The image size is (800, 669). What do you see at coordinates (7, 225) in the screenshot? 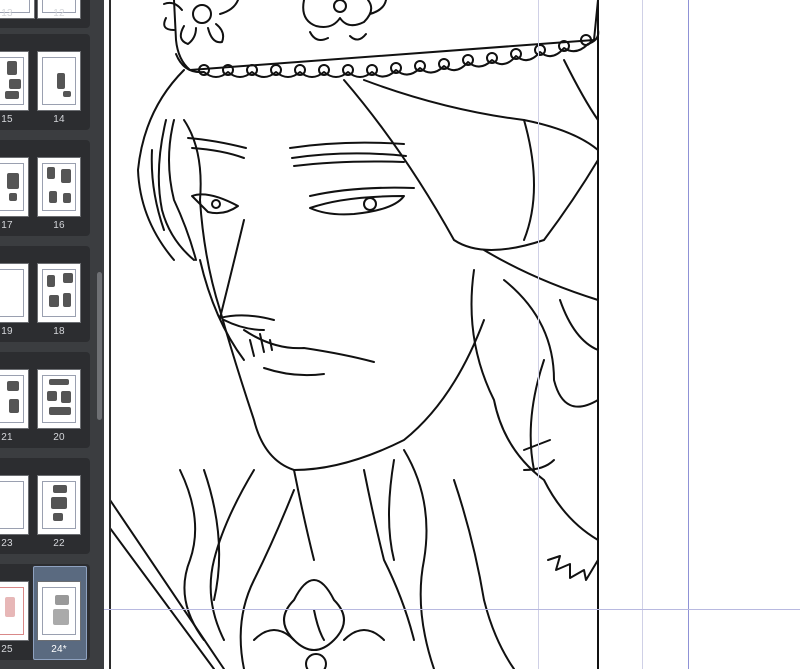
I see `page-number-17: 17` at bounding box center [7, 225].